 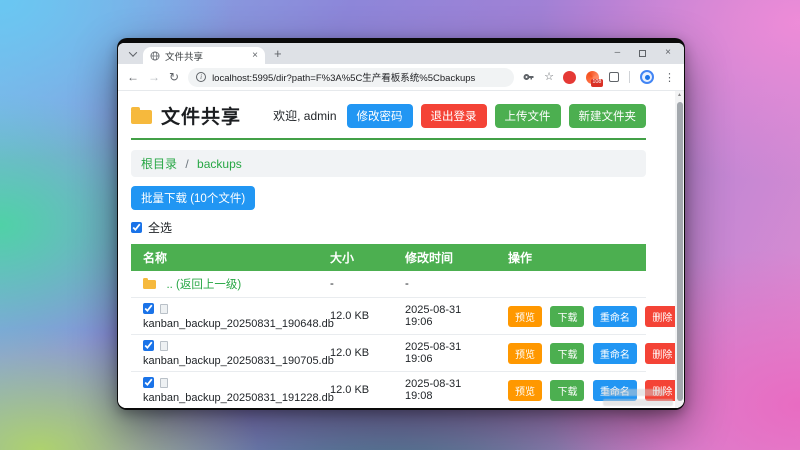 I want to click on scroll-up-icon: ▲, so click(x=679, y=95).